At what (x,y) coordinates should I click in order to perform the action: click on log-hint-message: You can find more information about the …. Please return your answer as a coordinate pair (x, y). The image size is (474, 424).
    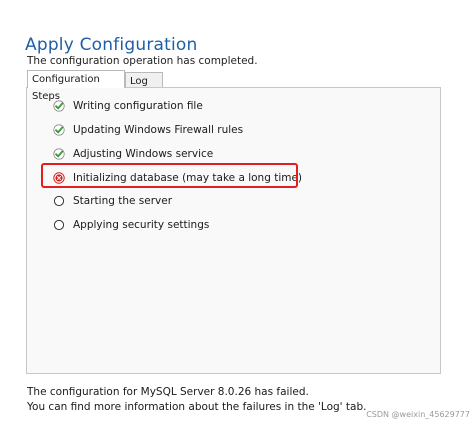
    Looking at the image, I should click on (197, 407).